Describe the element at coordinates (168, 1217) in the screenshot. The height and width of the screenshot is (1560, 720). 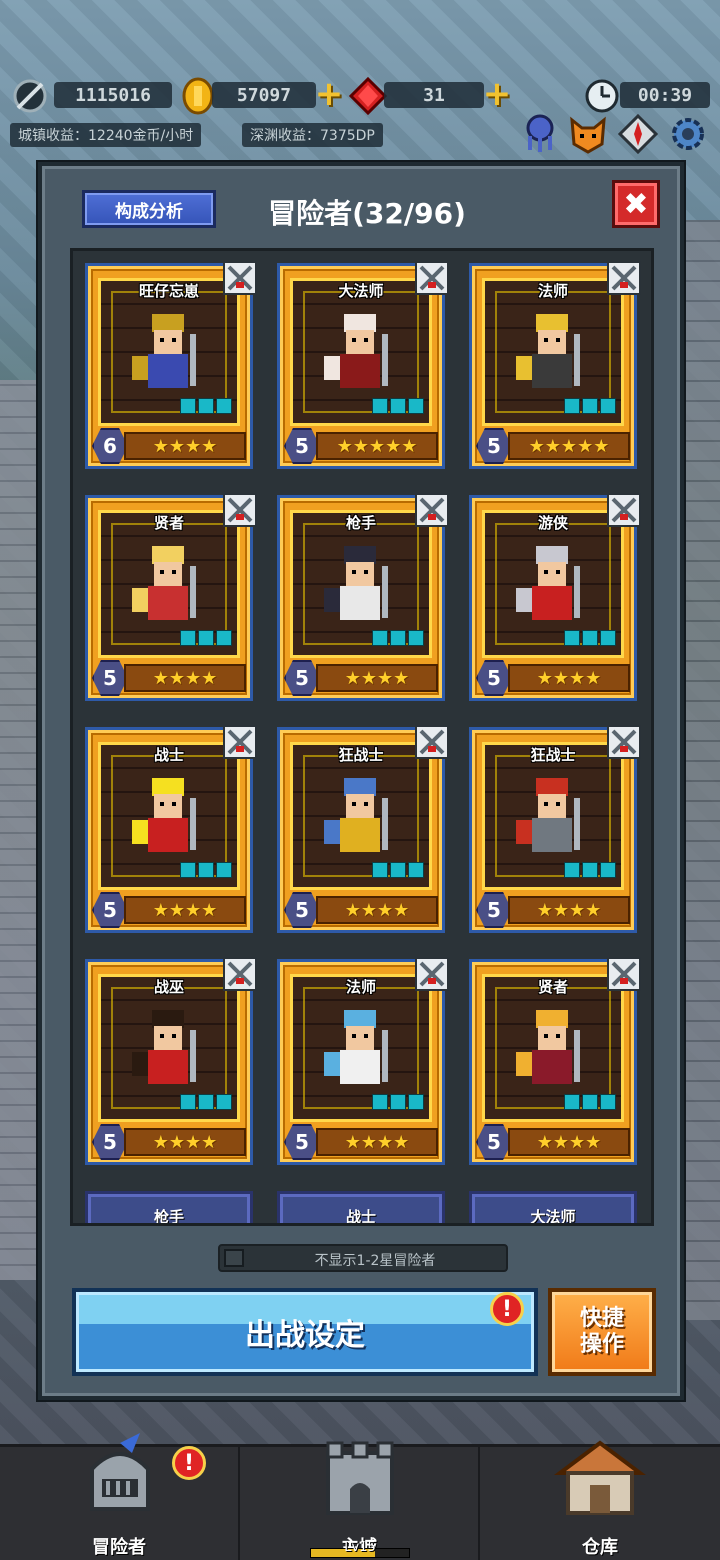
I see `adventurer-name: 枪手` at that location.